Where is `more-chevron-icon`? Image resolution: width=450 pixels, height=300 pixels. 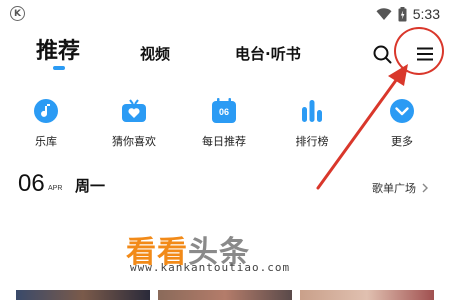 more-chevron-icon is located at coordinates (402, 111).